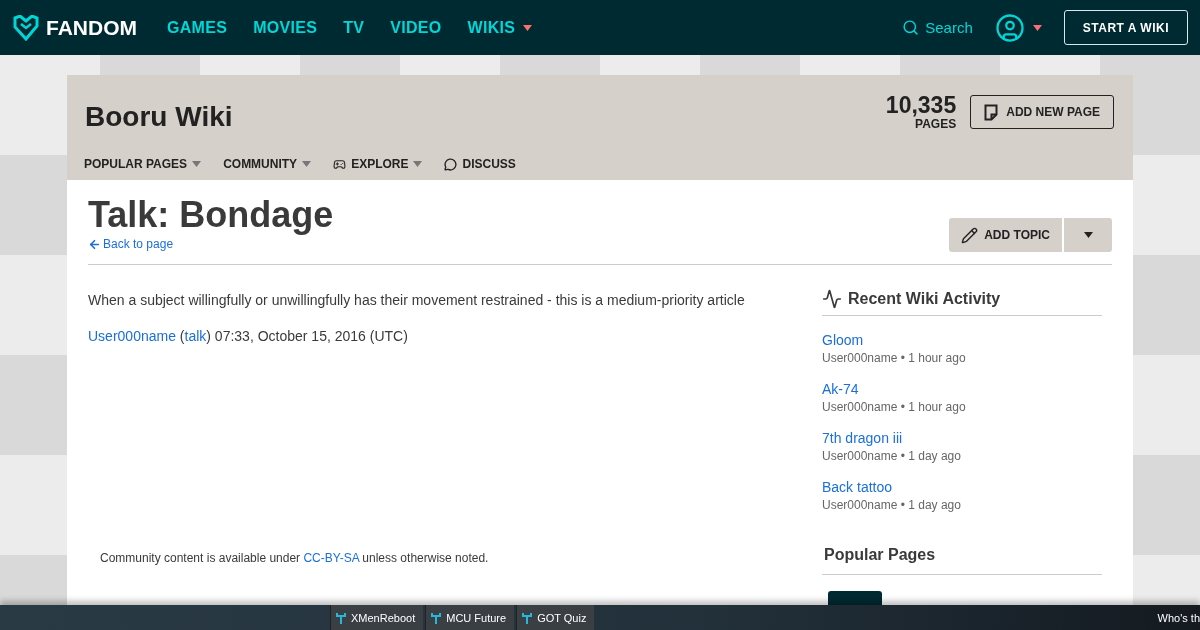 The width and height of the screenshot is (1200, 630). What do you see at coordinates (962, 340) in the screenshot?
I see `activity-link: Gloom` at bounding box center [962, 340].